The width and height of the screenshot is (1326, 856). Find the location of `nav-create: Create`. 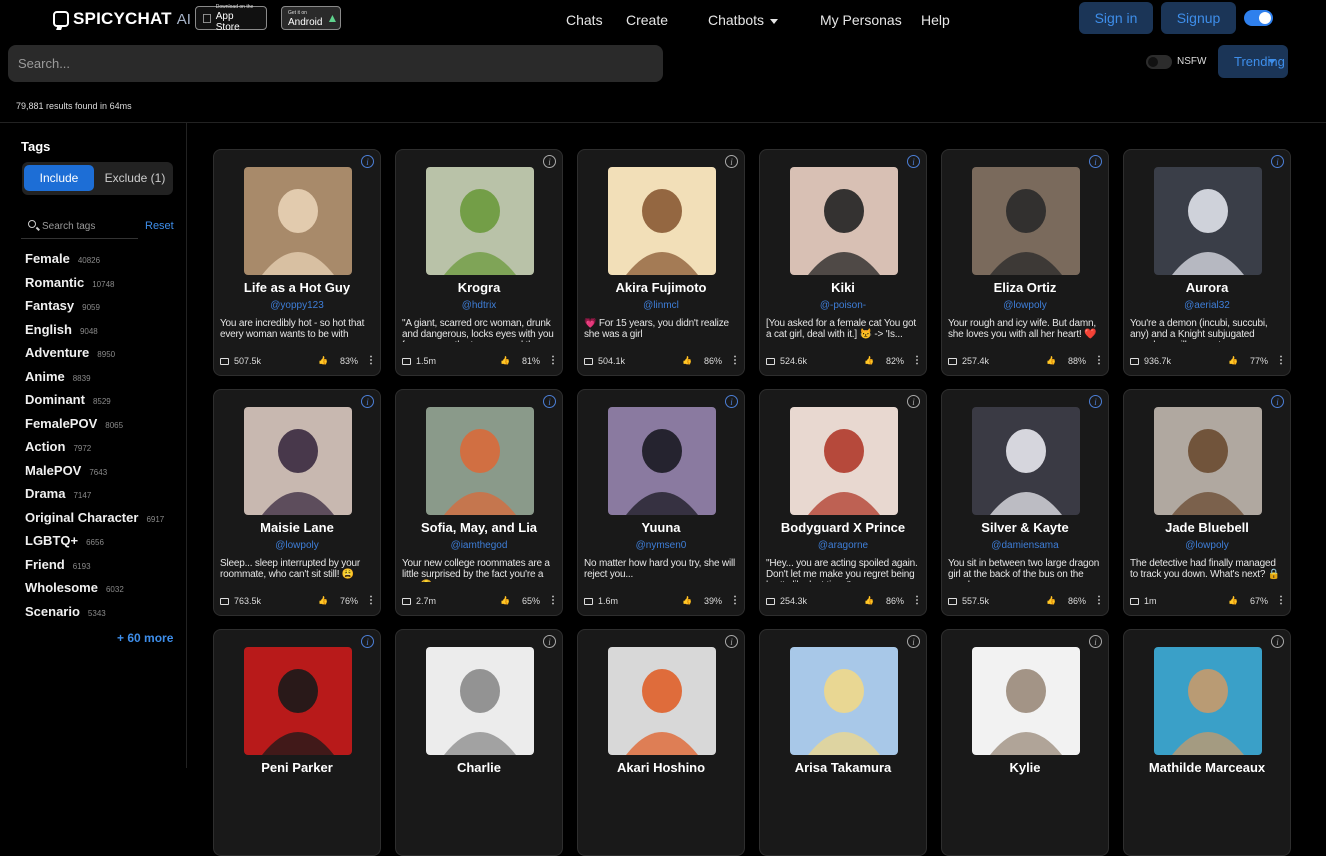

nav-create: Create is located at coordinates (647, 20).